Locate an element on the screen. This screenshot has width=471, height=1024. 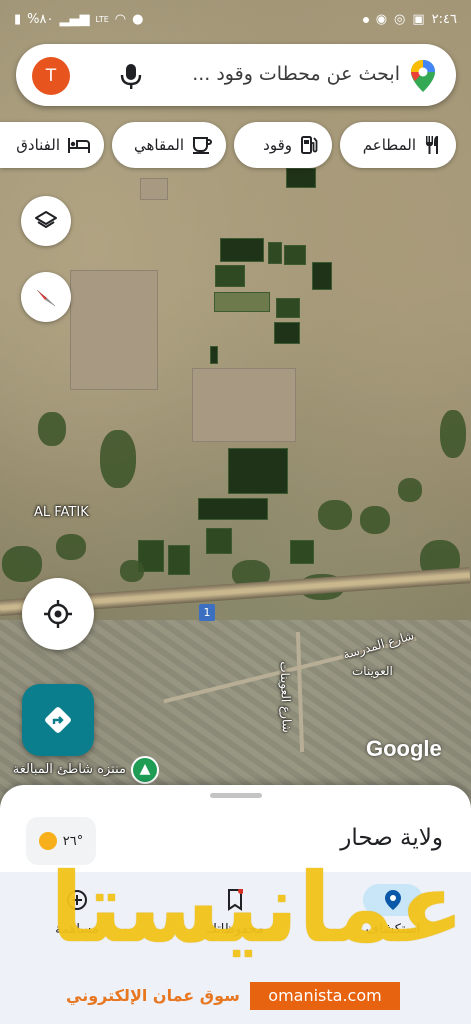
layers-icon is located at coordinates (46, 219).